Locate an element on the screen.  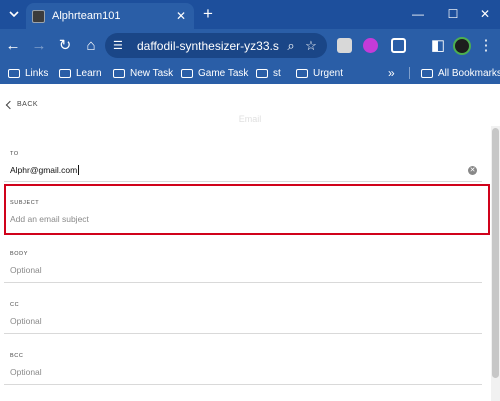
to-label: TO is located at coordinates (14, 154).